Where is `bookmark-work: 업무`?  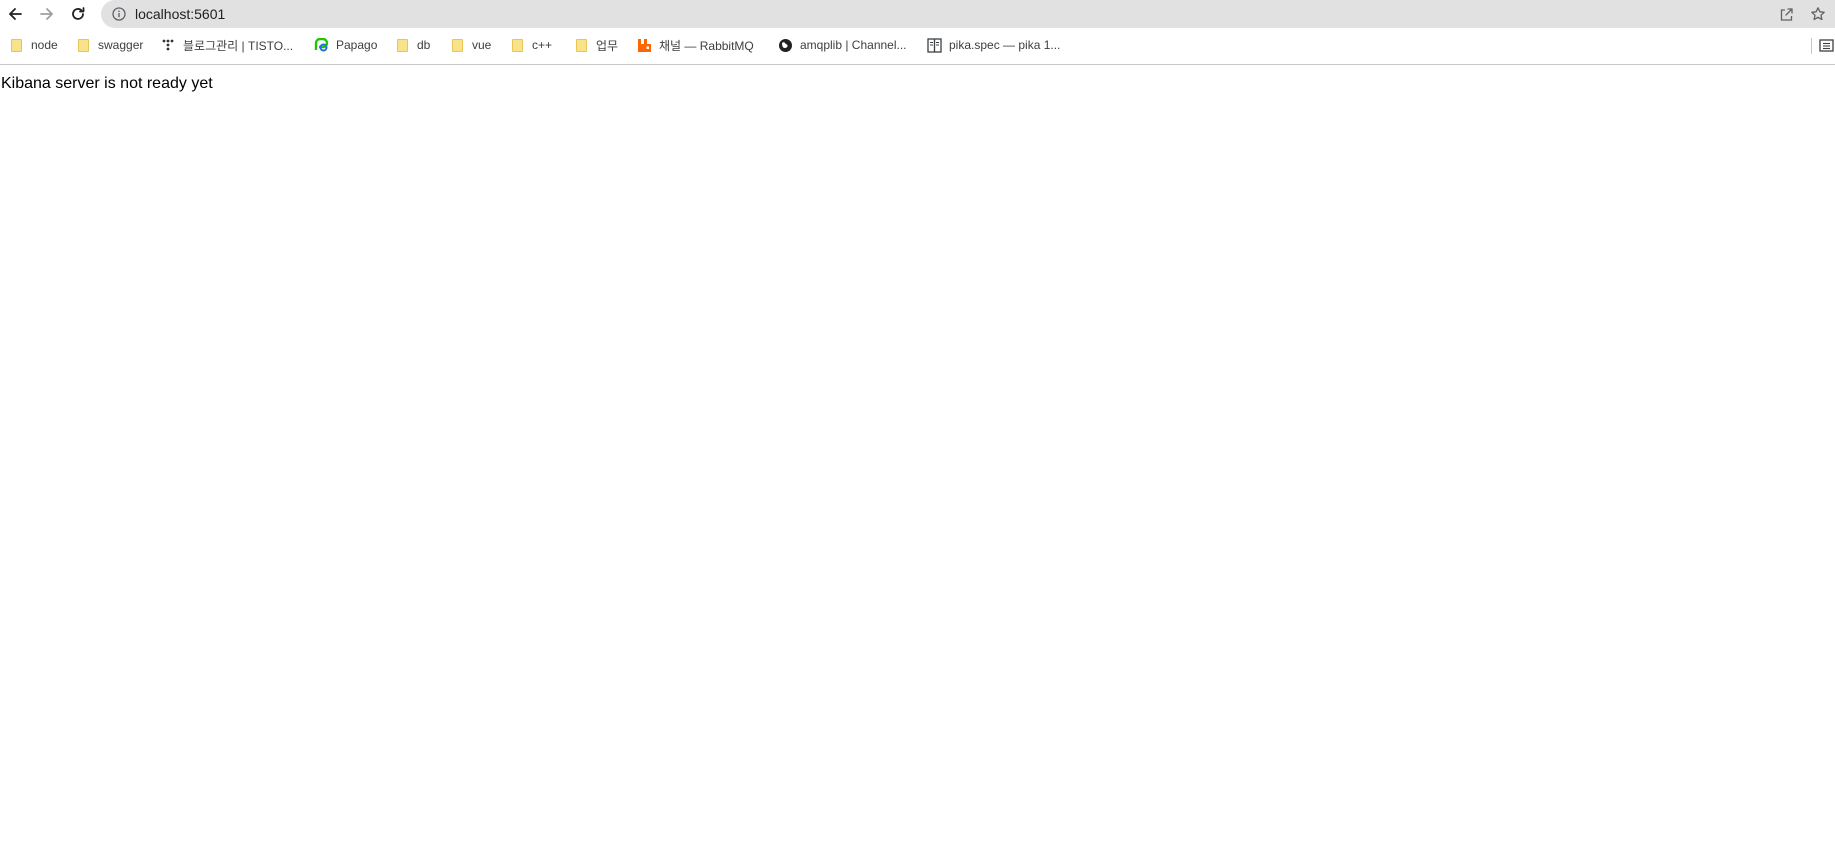 bookmark-work: 업무 is located at coordinates (595, 45).